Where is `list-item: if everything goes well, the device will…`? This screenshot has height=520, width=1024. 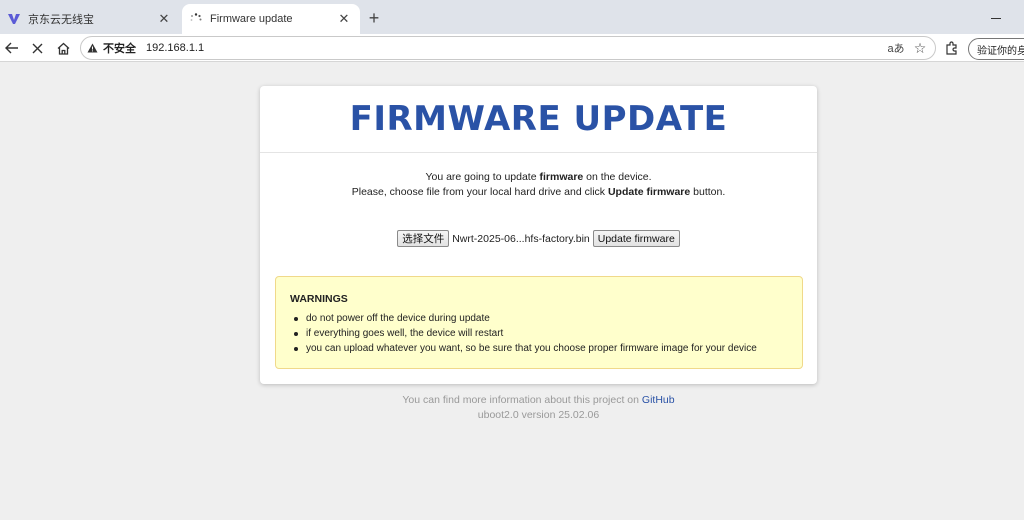
list-item: if everything goes well, the device will… is located at coordinates (539, 333).